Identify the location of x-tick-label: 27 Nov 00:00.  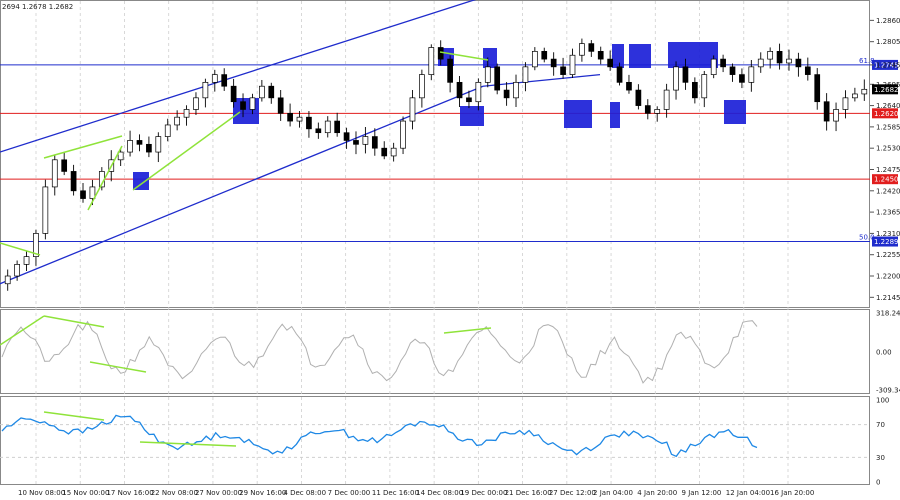
(218, 493).